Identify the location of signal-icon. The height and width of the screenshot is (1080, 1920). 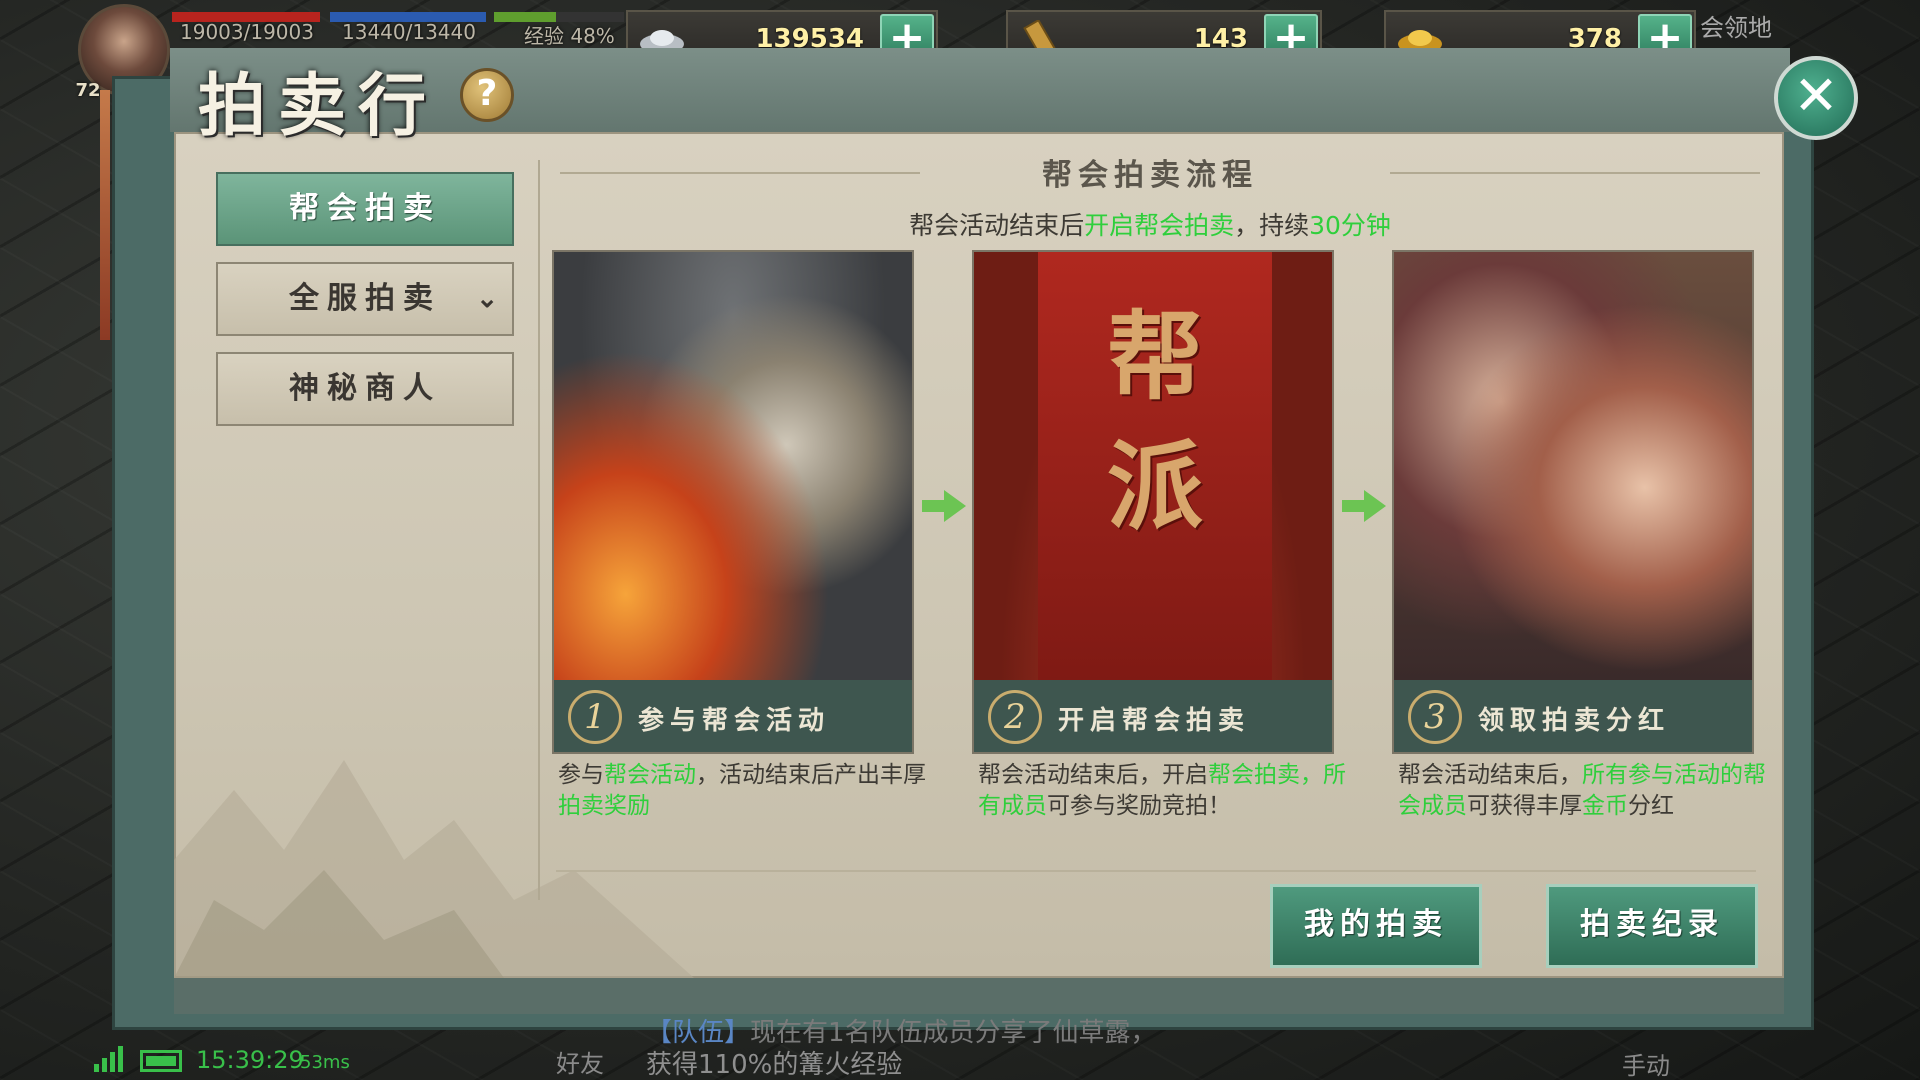
(108, 1059).